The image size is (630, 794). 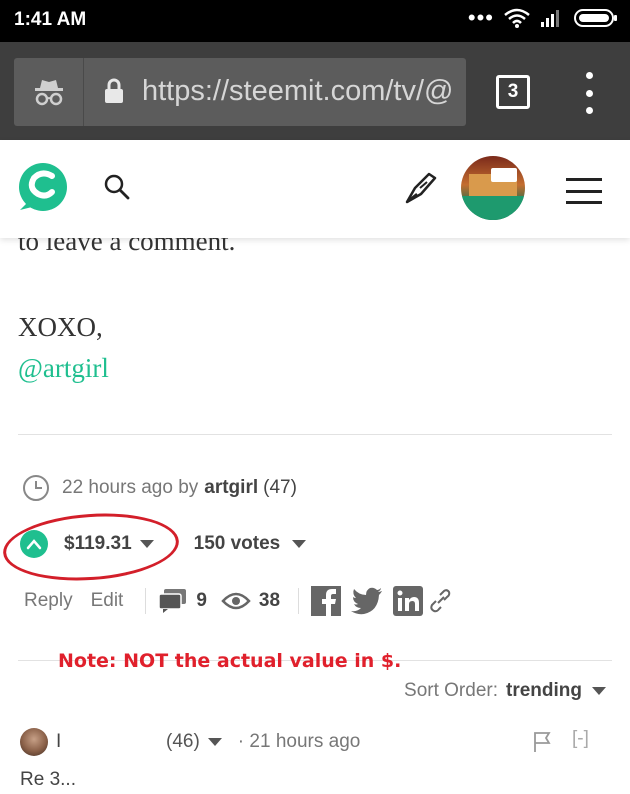 What do you see at coordinates (589, 93) in the screenshot?
I see `browser-menu-icon` at bounding box center [589, 93].